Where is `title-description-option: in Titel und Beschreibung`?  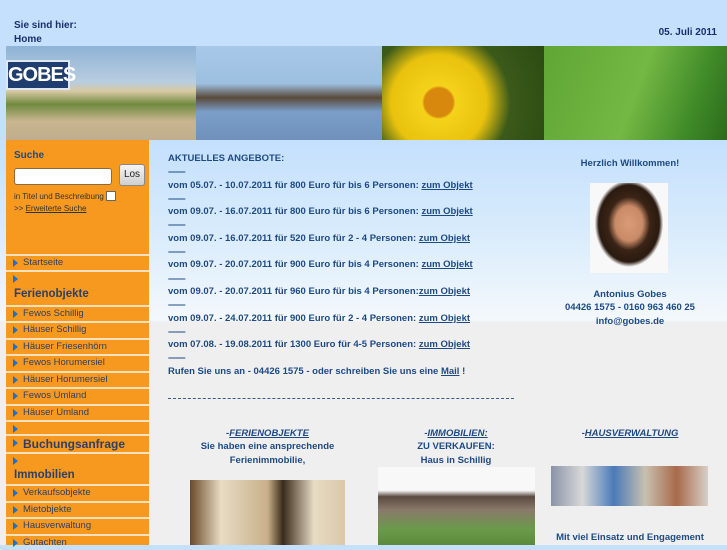
title-description-option: in Titel und Beschreibung is located at coordinates (65, 196).